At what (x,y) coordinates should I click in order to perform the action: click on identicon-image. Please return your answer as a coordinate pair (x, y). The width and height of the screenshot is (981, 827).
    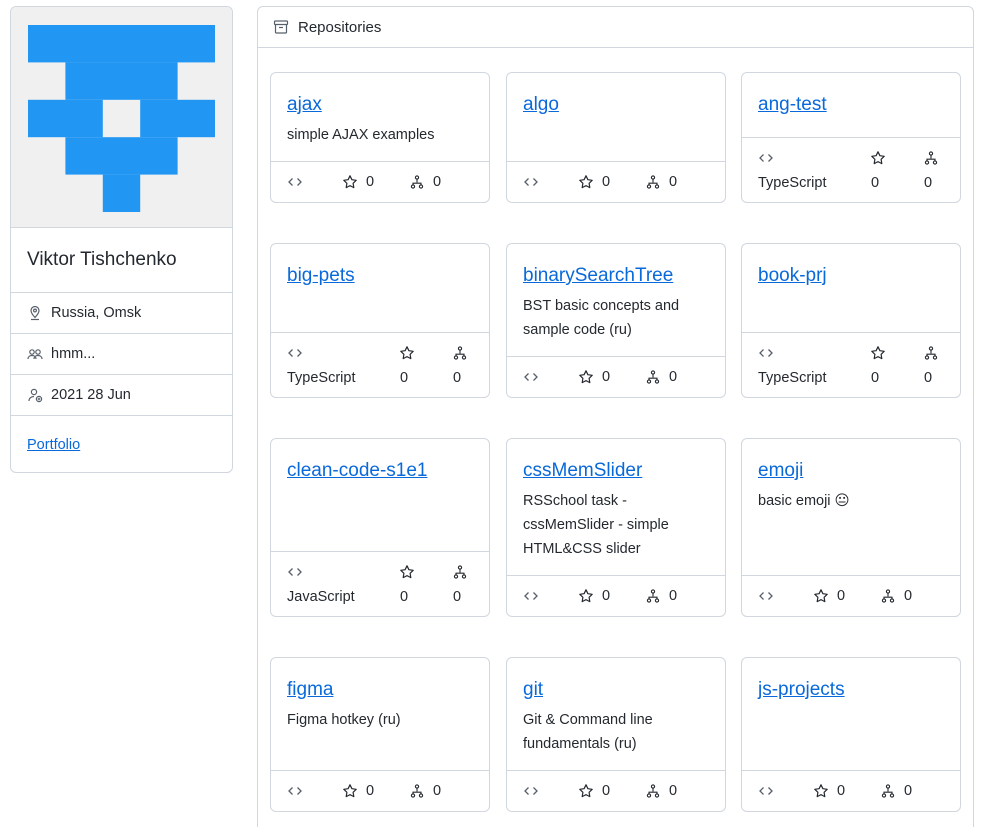
    Looking at the image, I should click on (121, 118).